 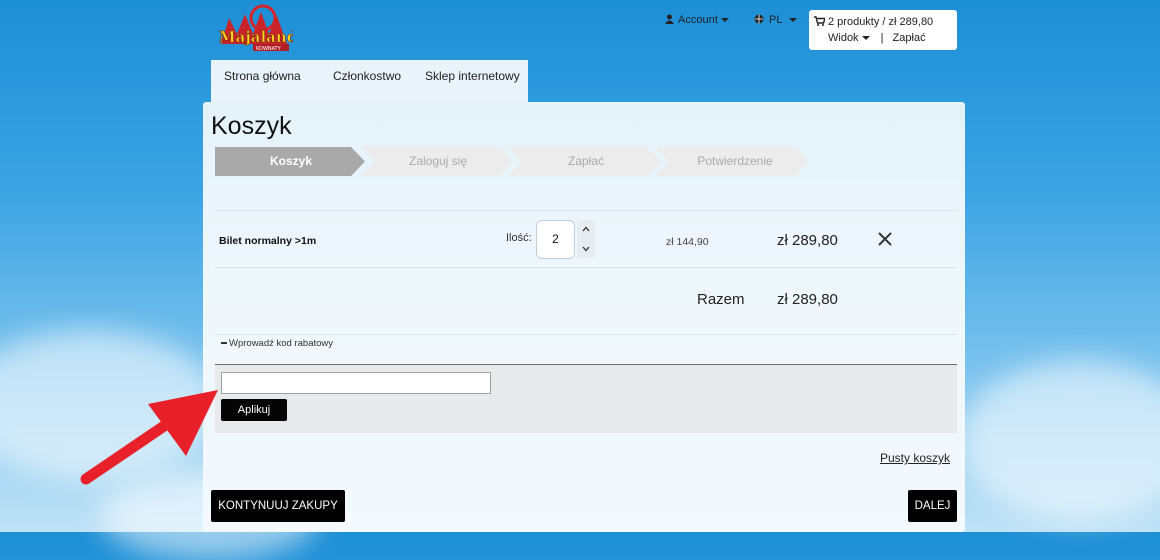 I want to click on language-label: PL, so click(x=776, y=20).